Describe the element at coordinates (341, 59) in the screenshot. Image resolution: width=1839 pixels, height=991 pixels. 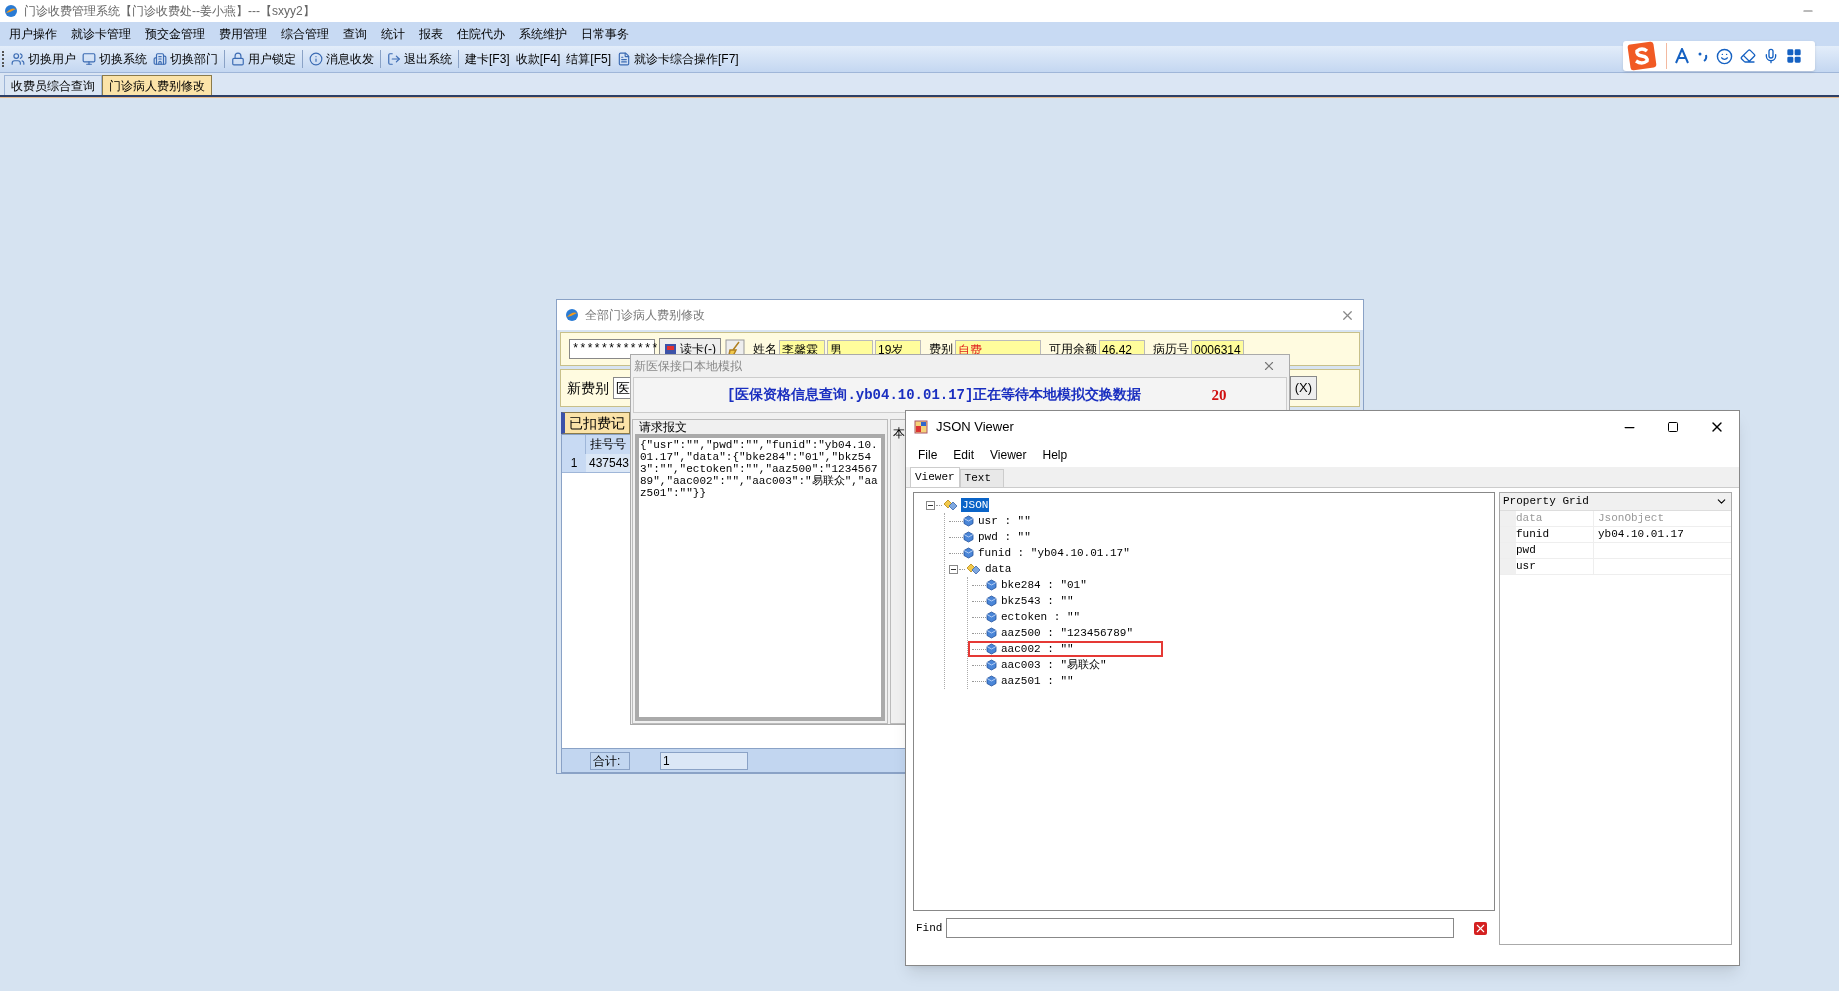
I see `toolbar-button: 消息收发` at that location.